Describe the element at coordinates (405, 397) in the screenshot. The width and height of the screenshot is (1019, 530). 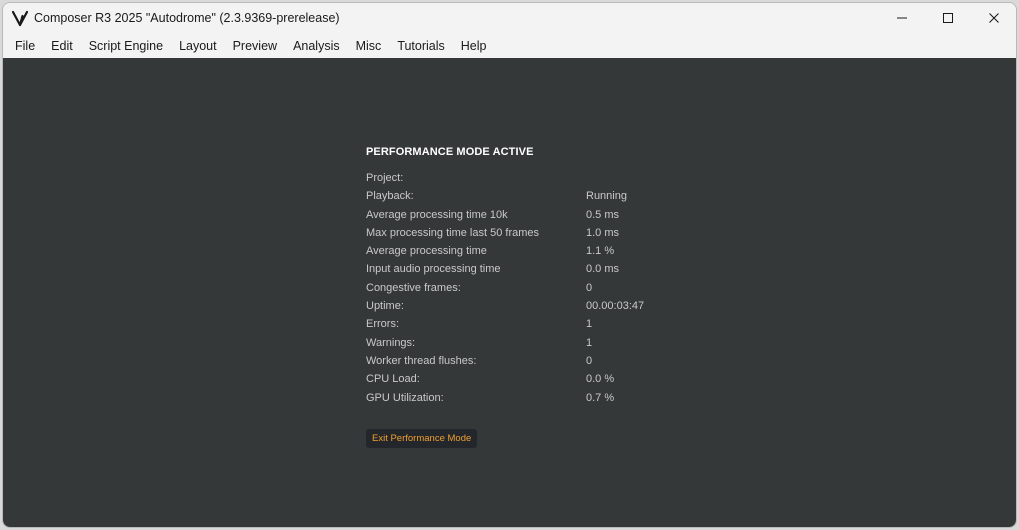
I see `stat-label: GPU Utilization:` at that location.